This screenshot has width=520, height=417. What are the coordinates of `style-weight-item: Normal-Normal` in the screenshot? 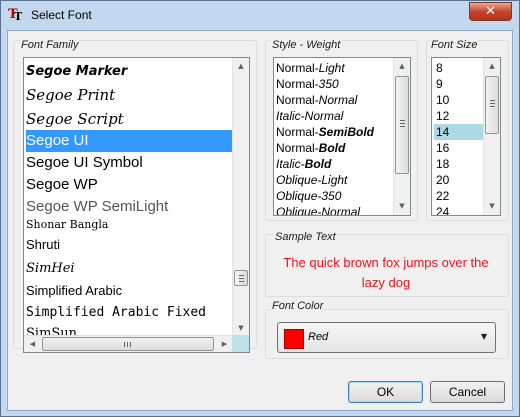 It's located at (316, 100).